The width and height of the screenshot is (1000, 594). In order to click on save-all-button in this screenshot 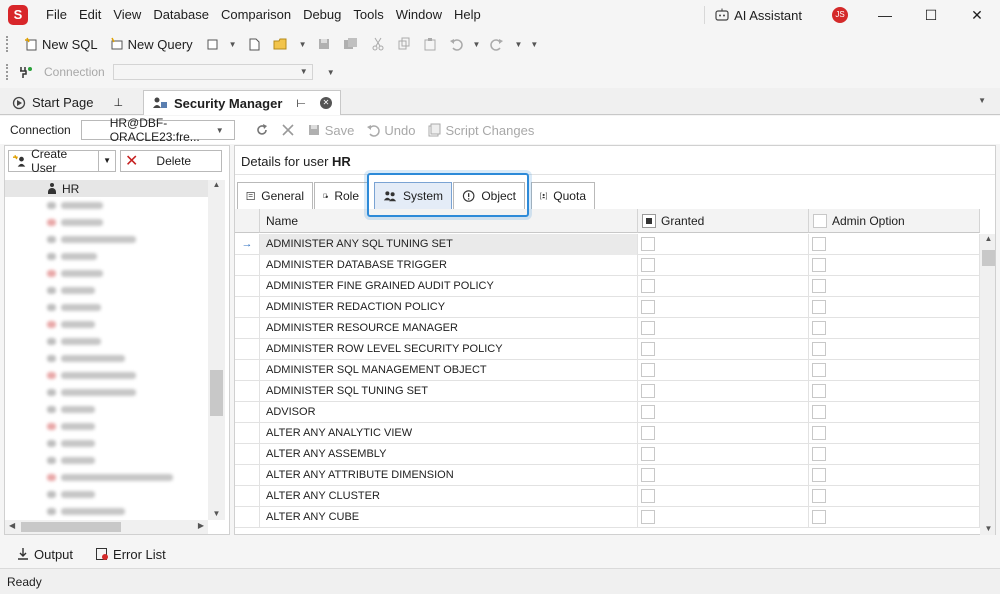, I will do `click(351, 44)`.